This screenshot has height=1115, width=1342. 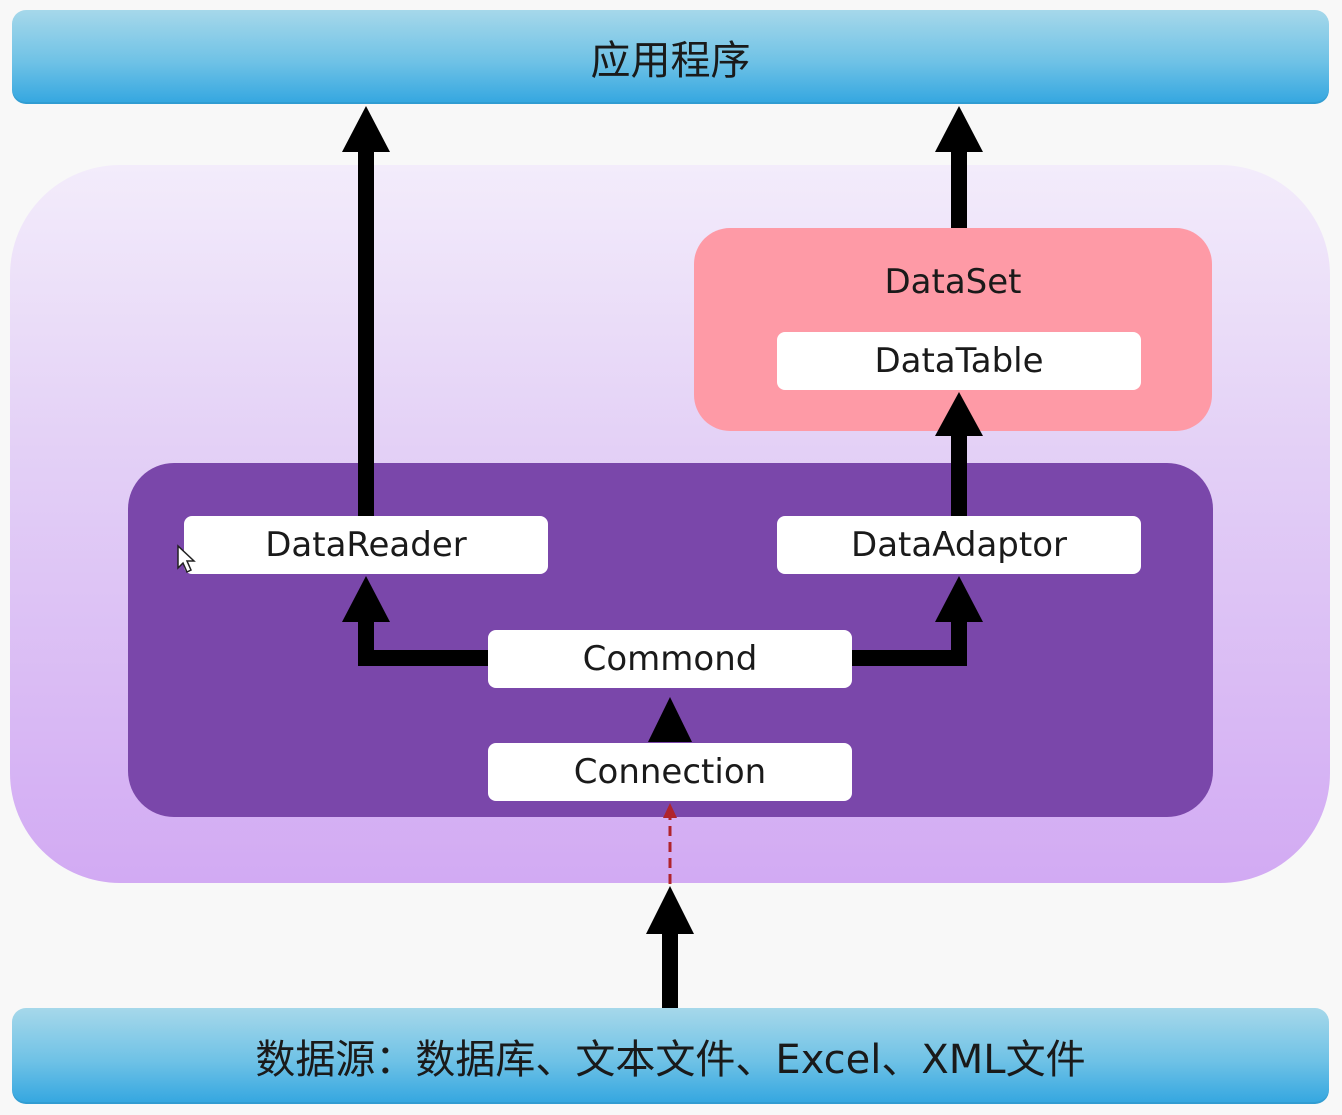 I want to click on arrow-commond-to-dataadaptor, so click(x=917, y=621).